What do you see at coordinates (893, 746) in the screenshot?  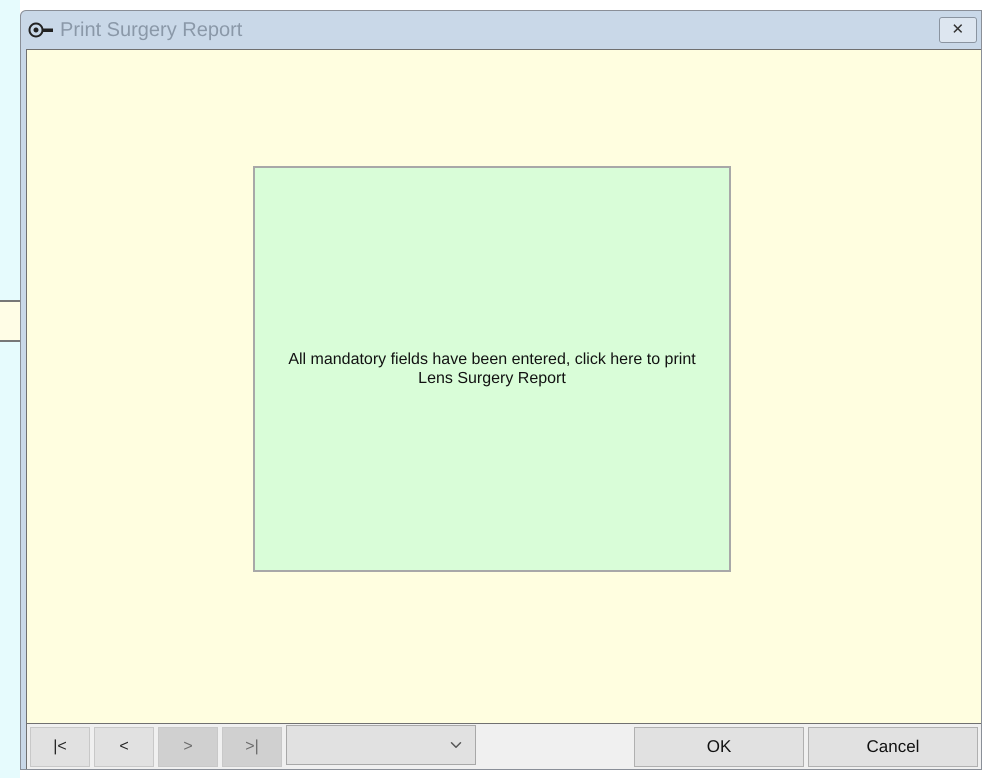 I see `dialog-button: Cancel` at bounding box center [893, 746].